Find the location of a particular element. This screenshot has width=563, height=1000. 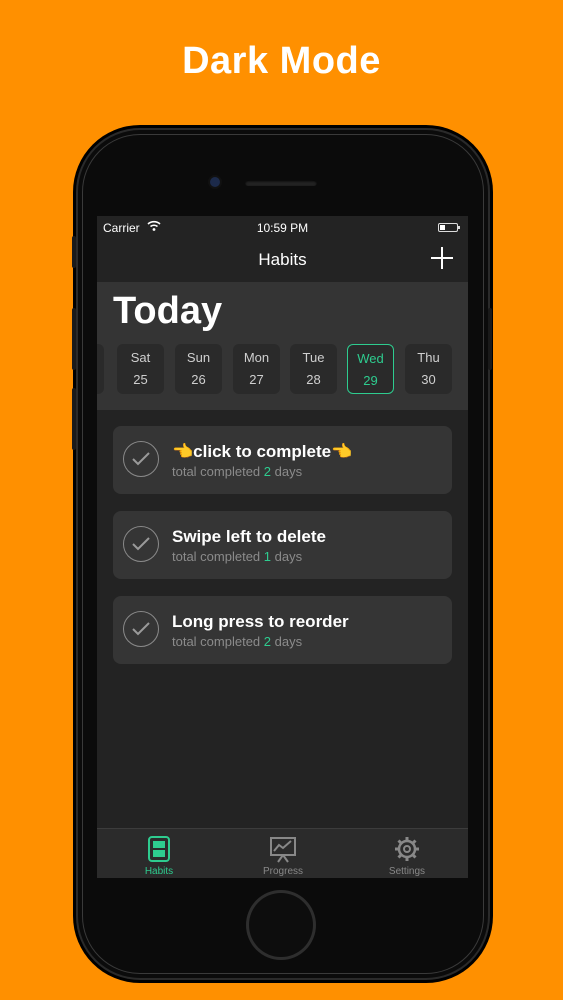

status-bar: Carrier 10:59 PM is located at coordinates (282, 227).